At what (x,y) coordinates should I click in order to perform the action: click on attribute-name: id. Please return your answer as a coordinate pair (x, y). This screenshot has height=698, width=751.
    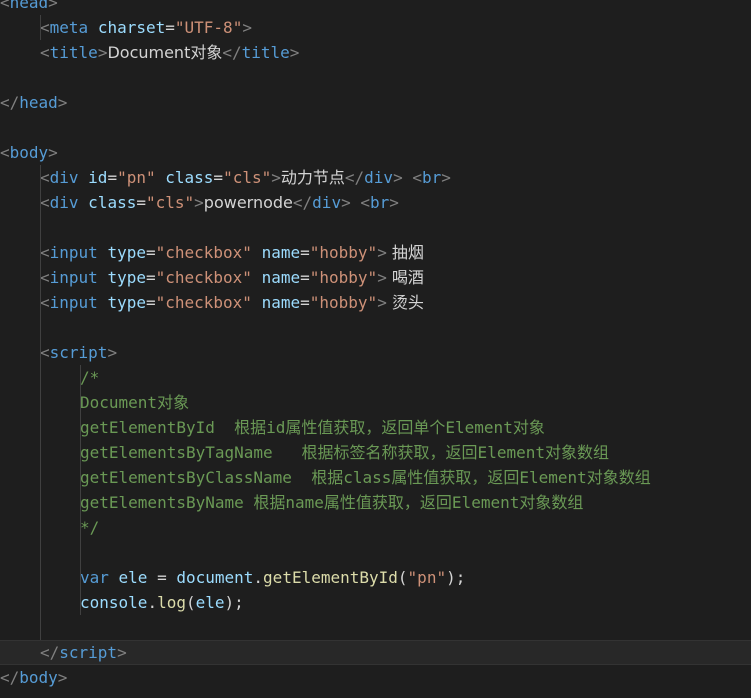
    Looking at the image, I should click on (98, 177).